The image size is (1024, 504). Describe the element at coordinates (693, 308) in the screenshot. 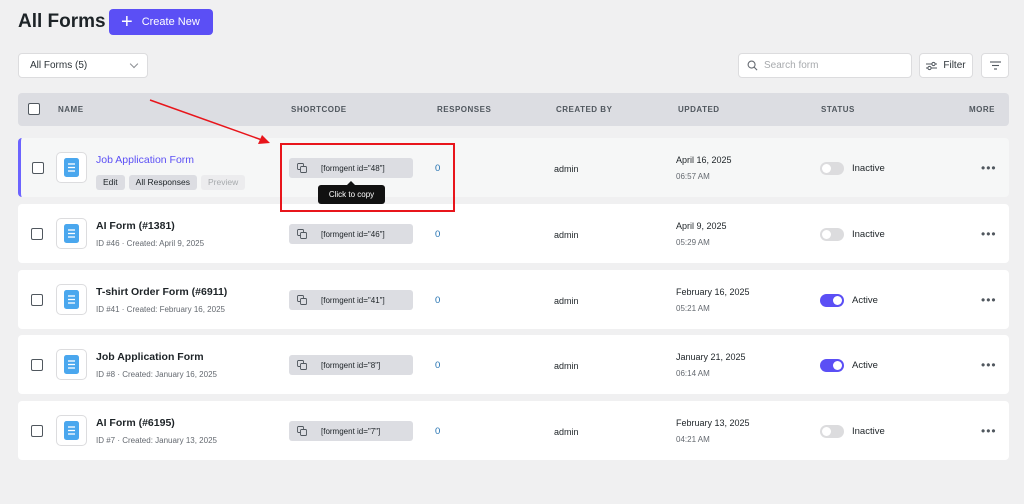

I see `updated-time: 05:21 AM` at that location.